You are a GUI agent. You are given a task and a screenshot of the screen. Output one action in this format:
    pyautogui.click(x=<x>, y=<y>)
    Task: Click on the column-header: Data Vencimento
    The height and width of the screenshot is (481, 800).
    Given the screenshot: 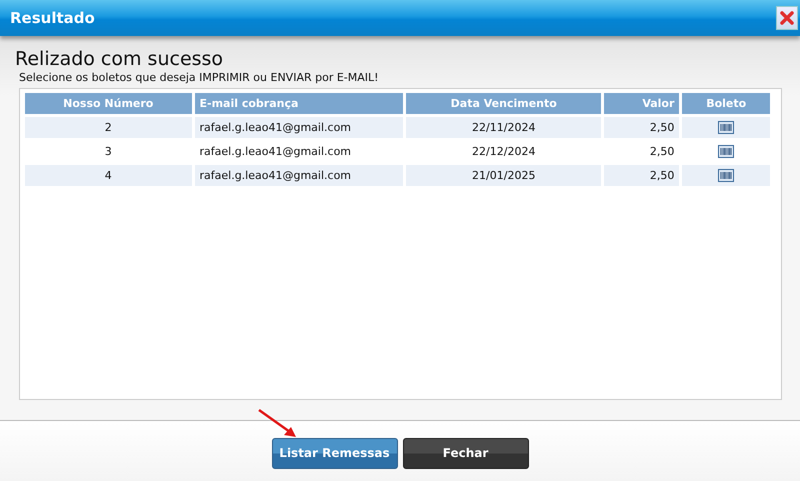 What is the action you would take?
    pyautogui.click(x=504, y=103)
    